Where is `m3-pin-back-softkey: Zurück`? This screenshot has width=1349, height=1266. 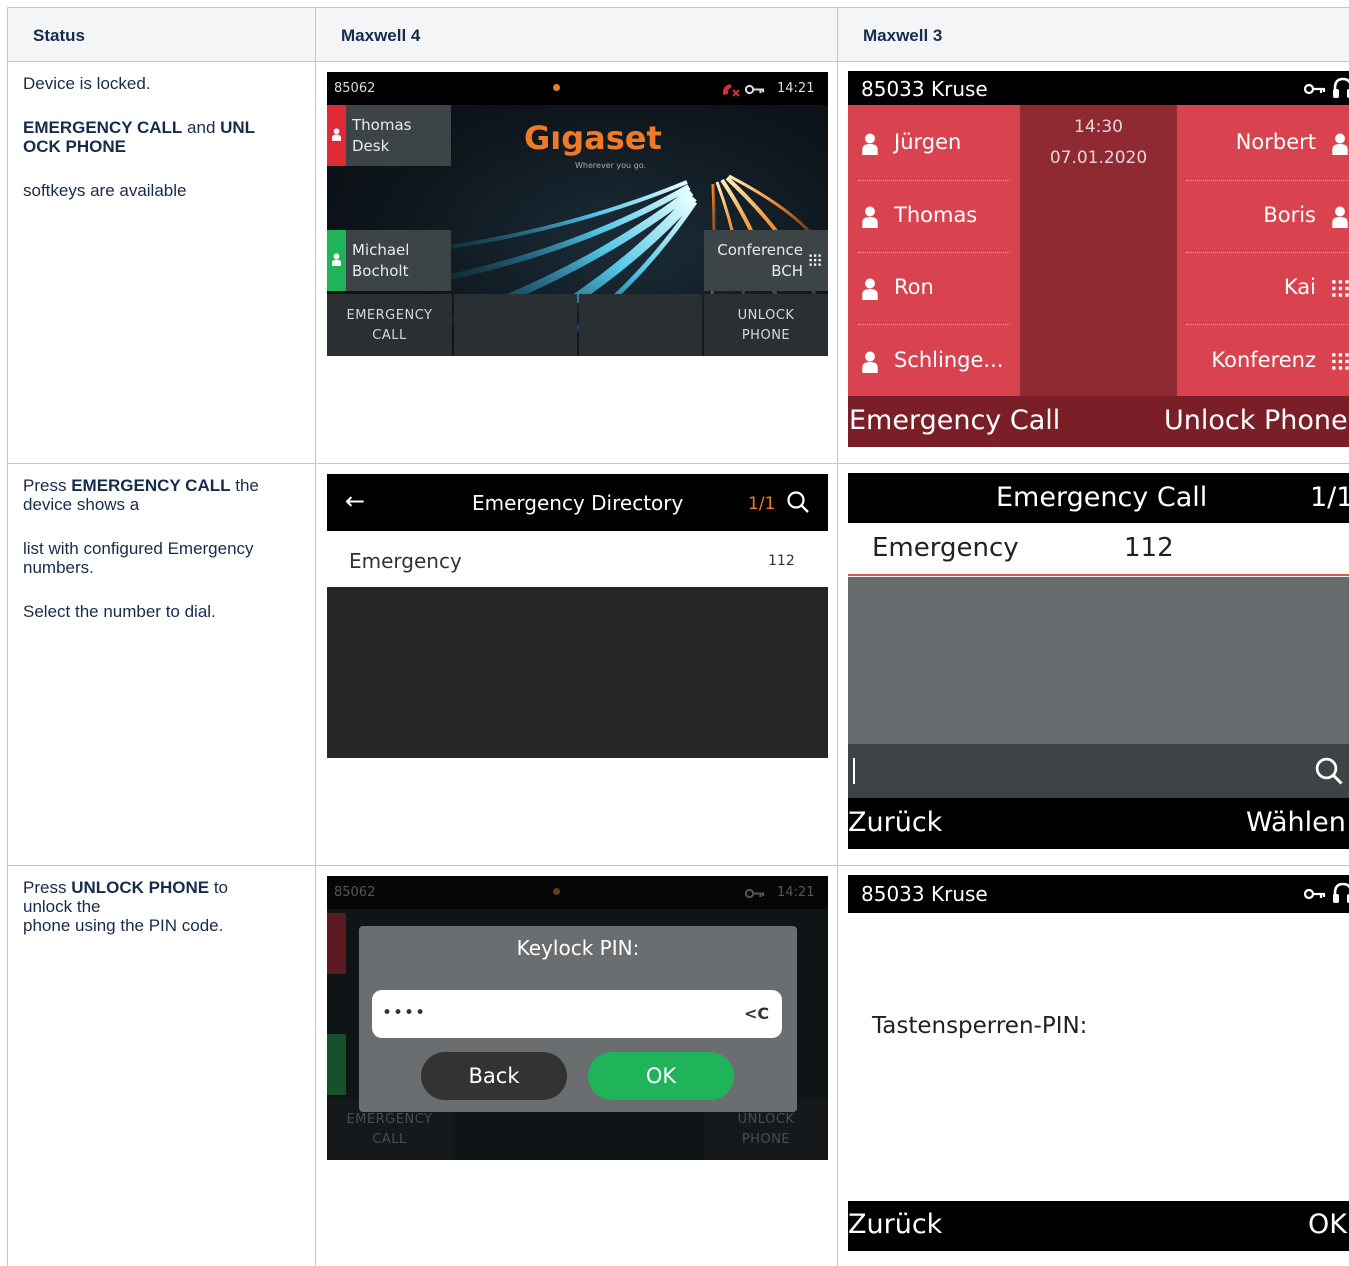 m3-pin-back-softkey: Zurück is located at coordinates (895, 1224).